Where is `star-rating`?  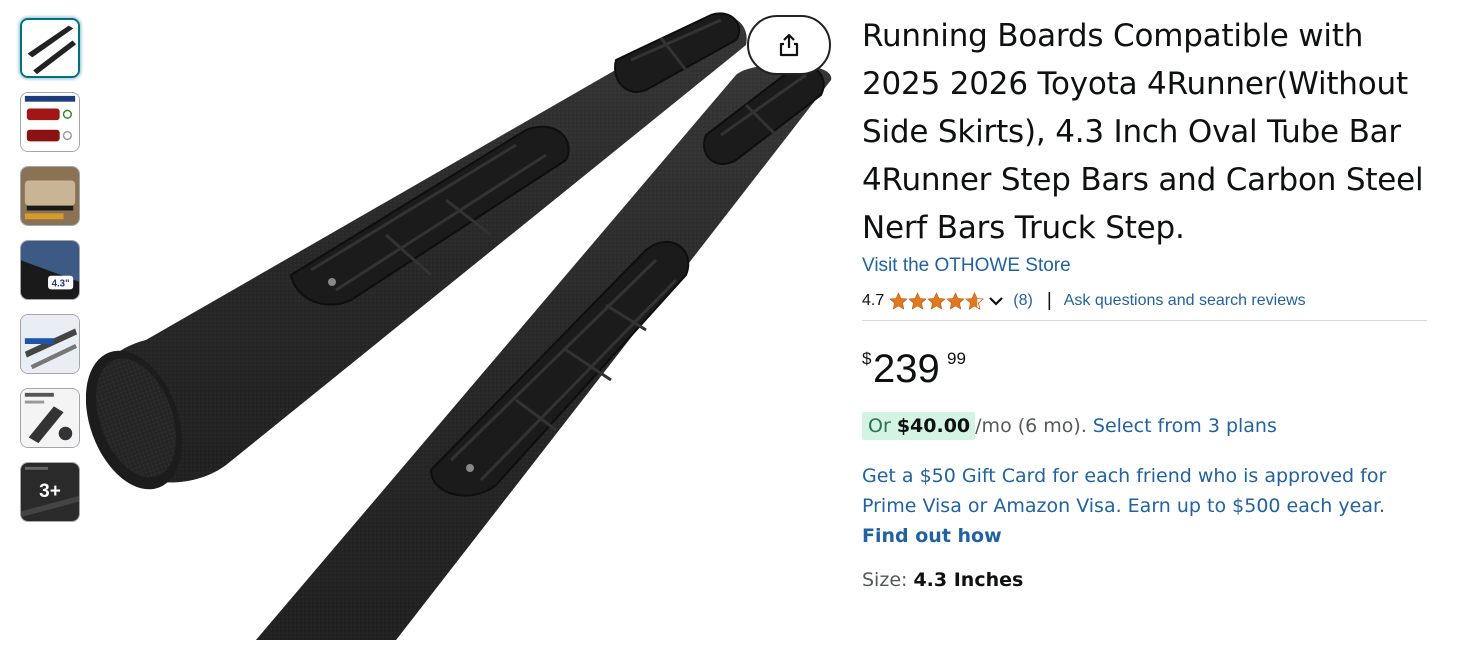
star-rating is located at coordinates (937, 301).